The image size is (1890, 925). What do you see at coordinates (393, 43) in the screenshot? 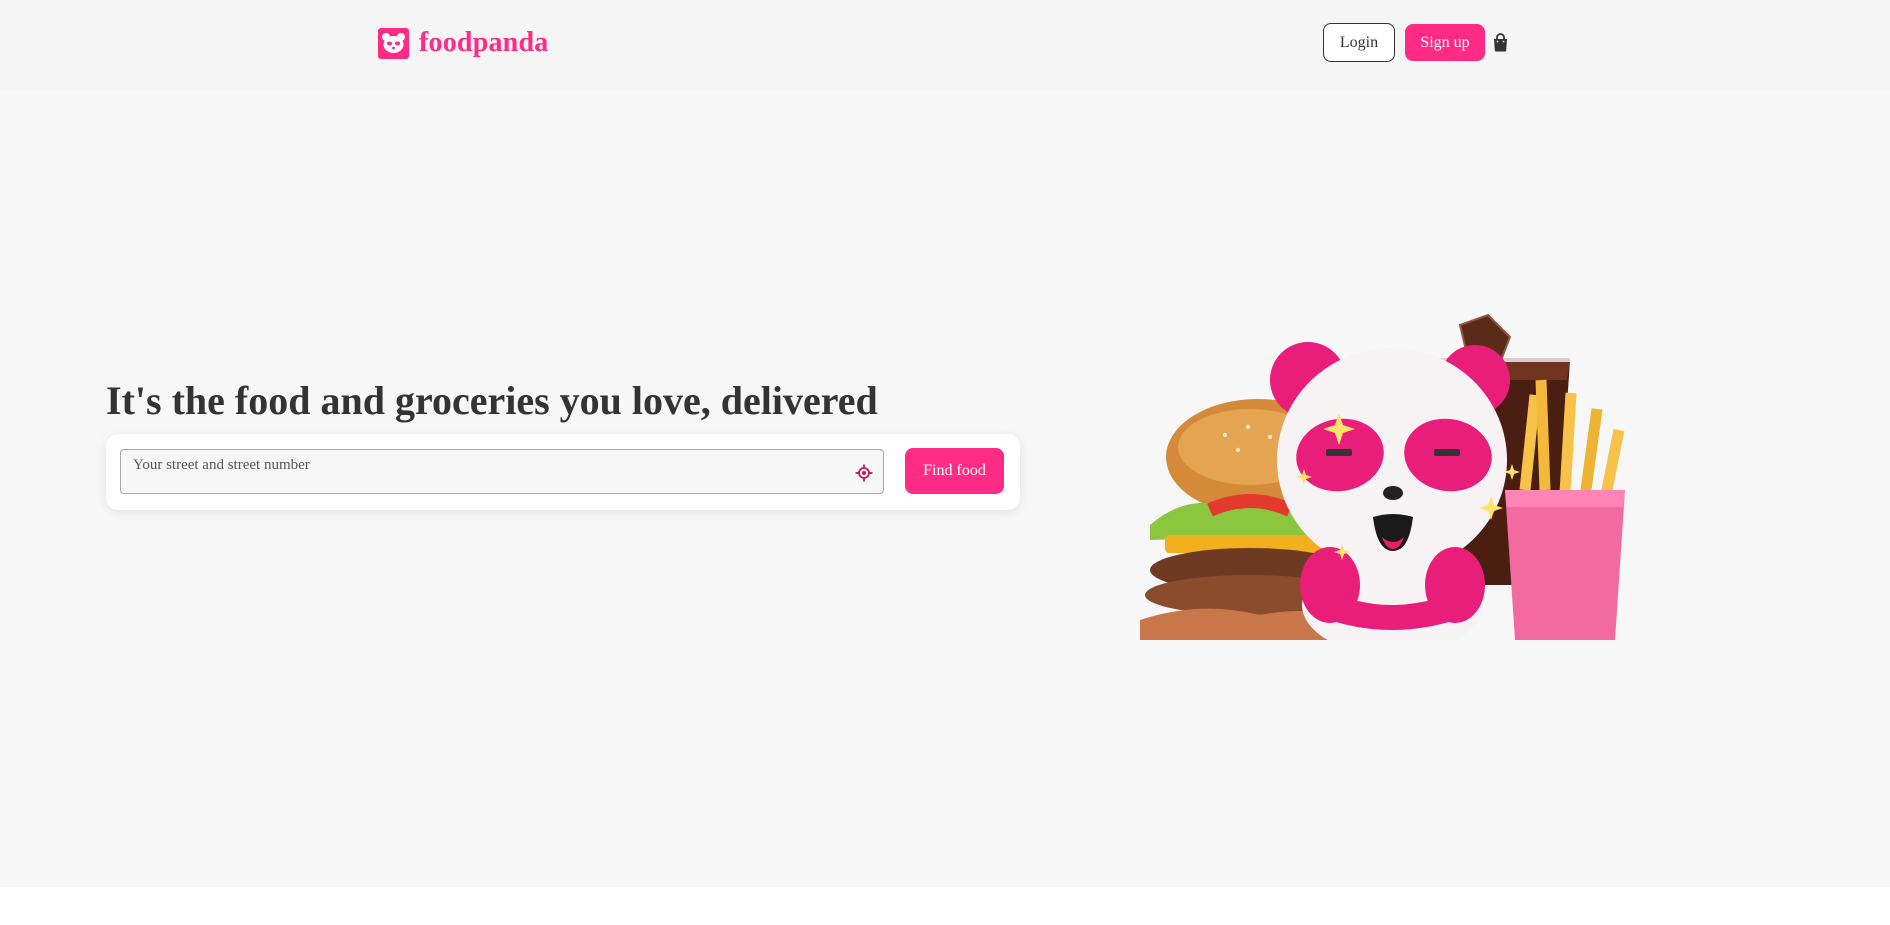
I see `panda-logo-icon` at bounding box center [393, 43].